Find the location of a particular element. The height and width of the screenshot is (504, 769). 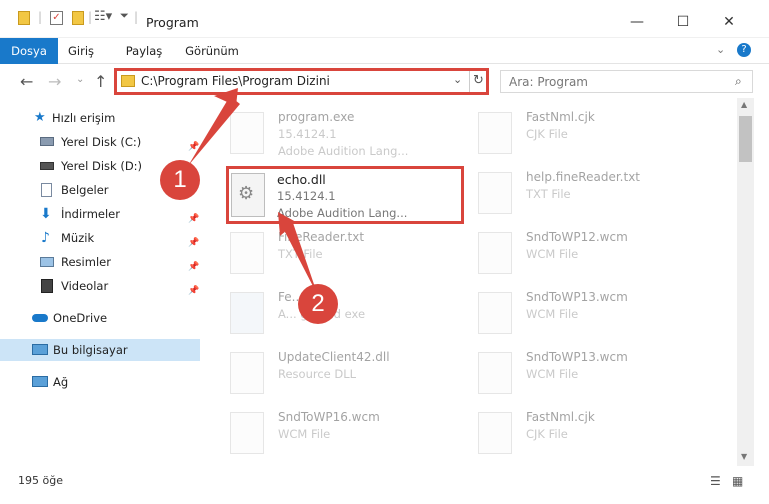

callout-arrows is located at coordinates (253, 192).